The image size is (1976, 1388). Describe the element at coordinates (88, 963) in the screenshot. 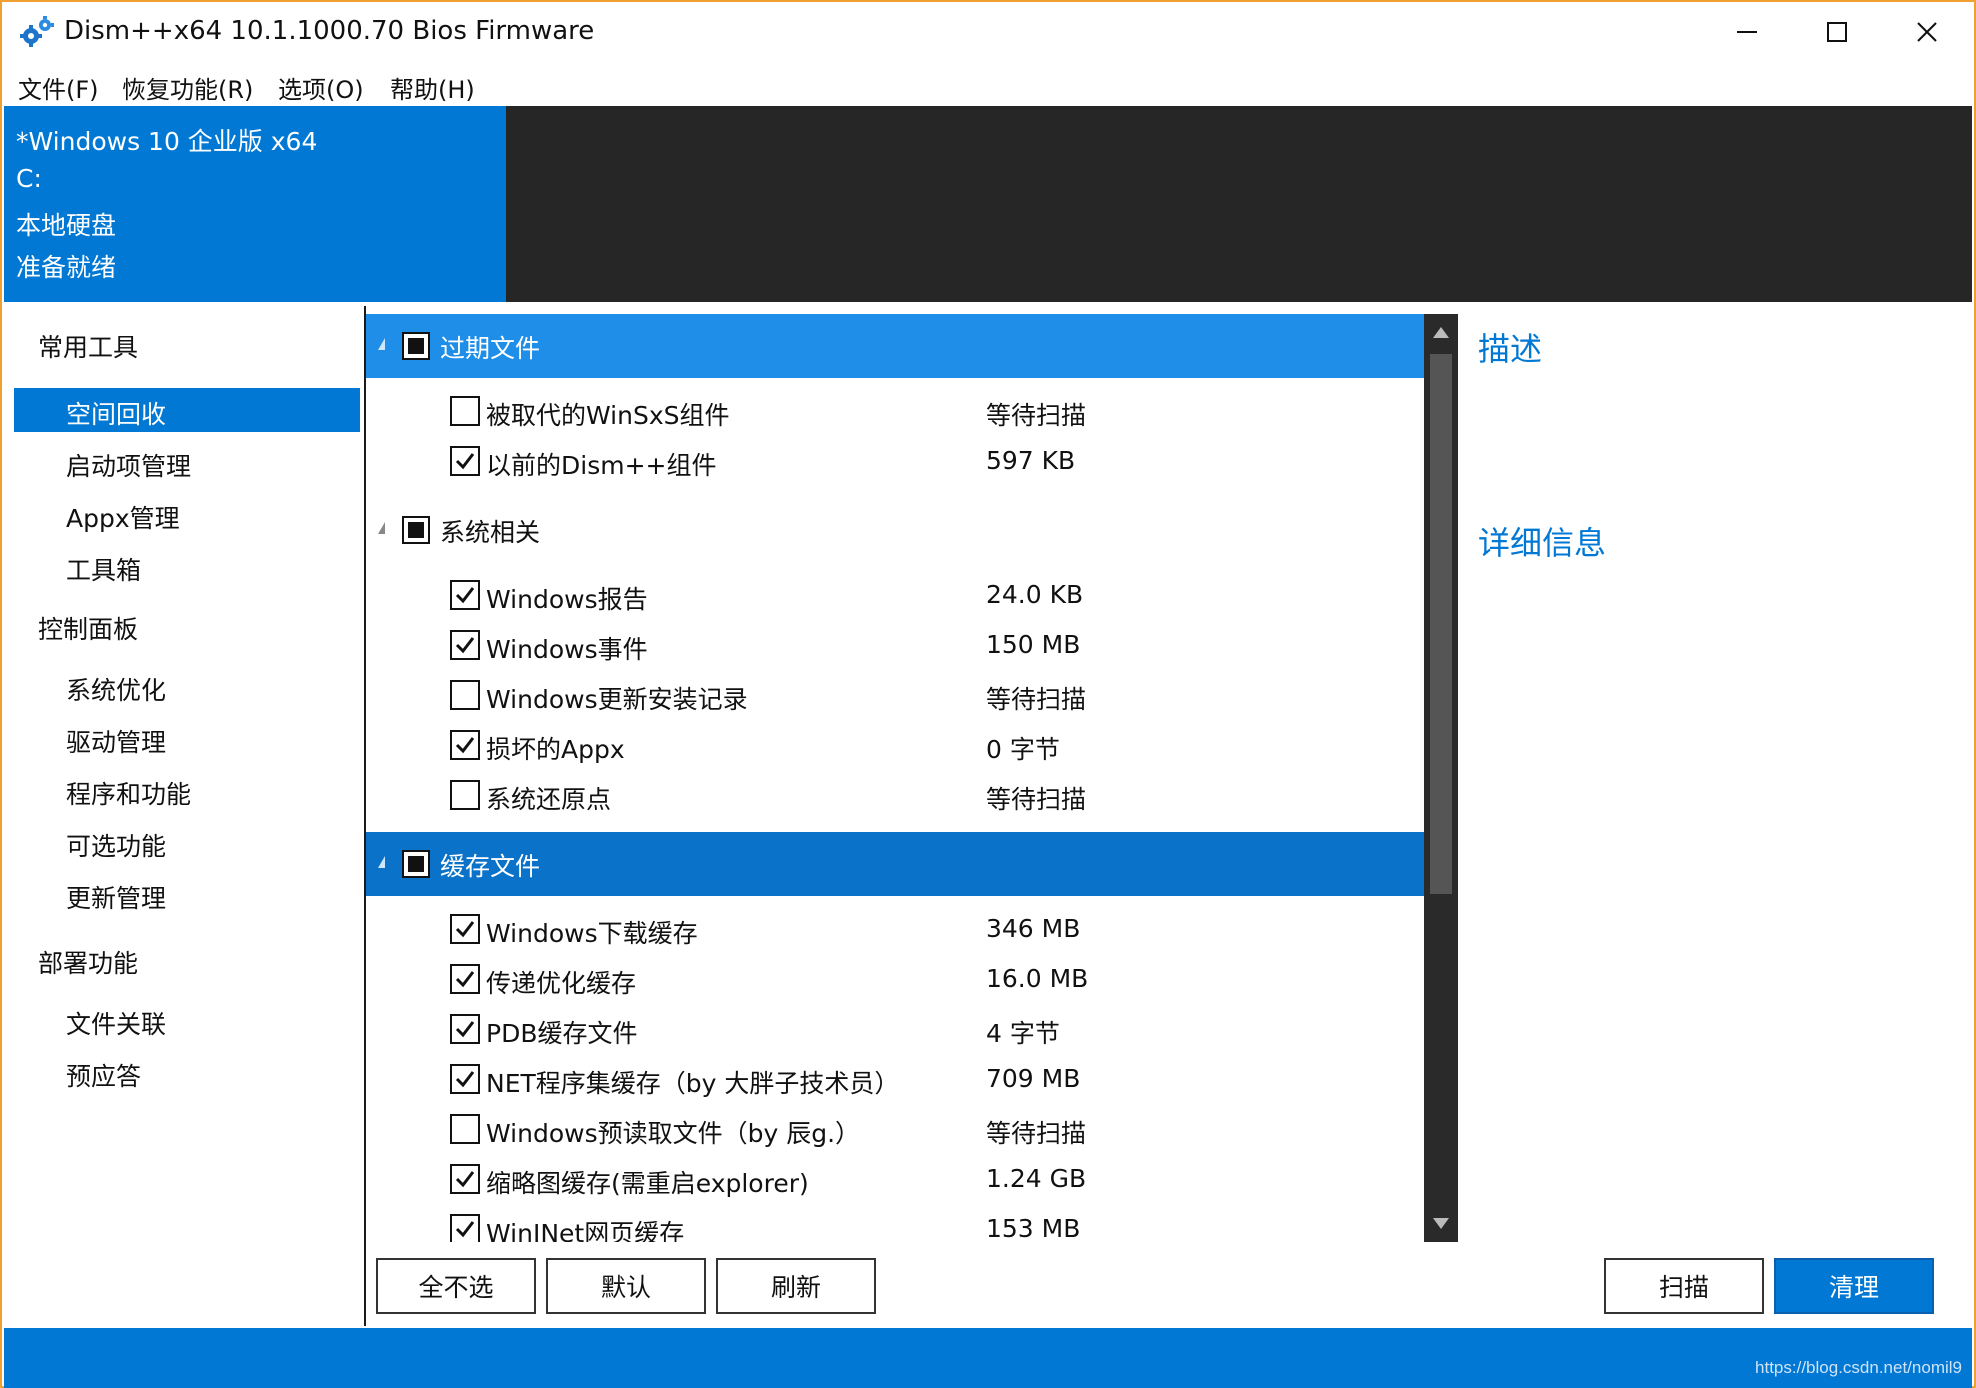

I see `nav-category-deploy: 部署功能` at that location.